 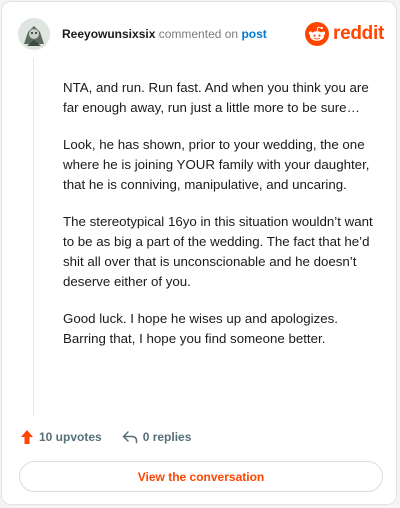 What do you see at coordinates (33, 237) in the screenshot?
I see `thread-line` at bounding box center [33, 237].